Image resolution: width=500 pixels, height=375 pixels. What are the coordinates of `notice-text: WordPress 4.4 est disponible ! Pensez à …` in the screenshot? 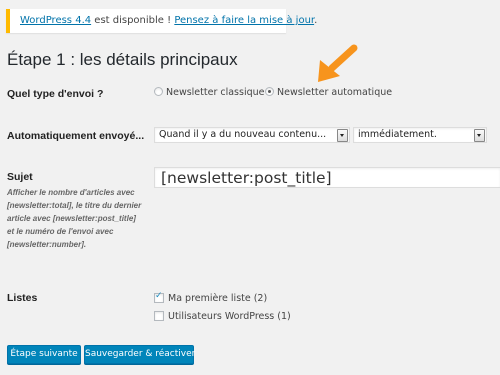 It's located at (168, 20).